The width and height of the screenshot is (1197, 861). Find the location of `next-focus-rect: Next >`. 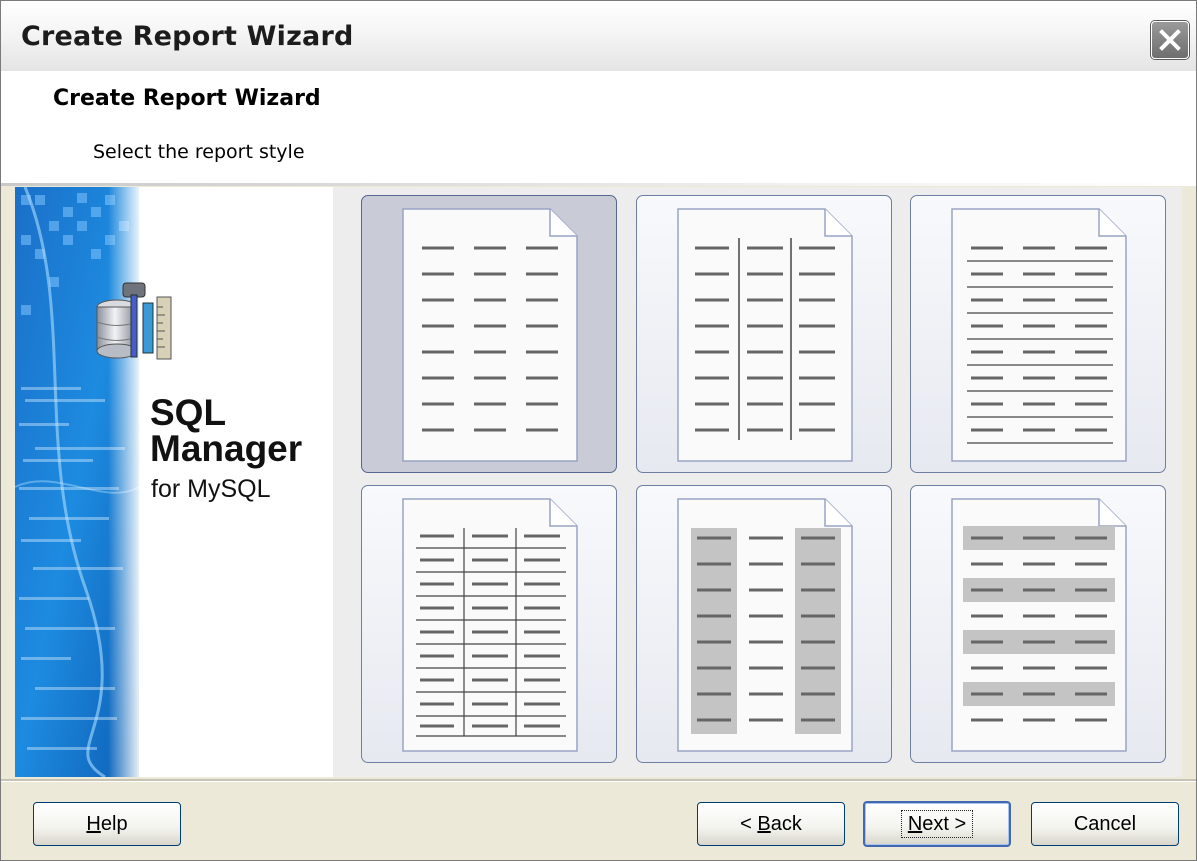

next-focus-rect: Next > is located at coordinates (937, 824).